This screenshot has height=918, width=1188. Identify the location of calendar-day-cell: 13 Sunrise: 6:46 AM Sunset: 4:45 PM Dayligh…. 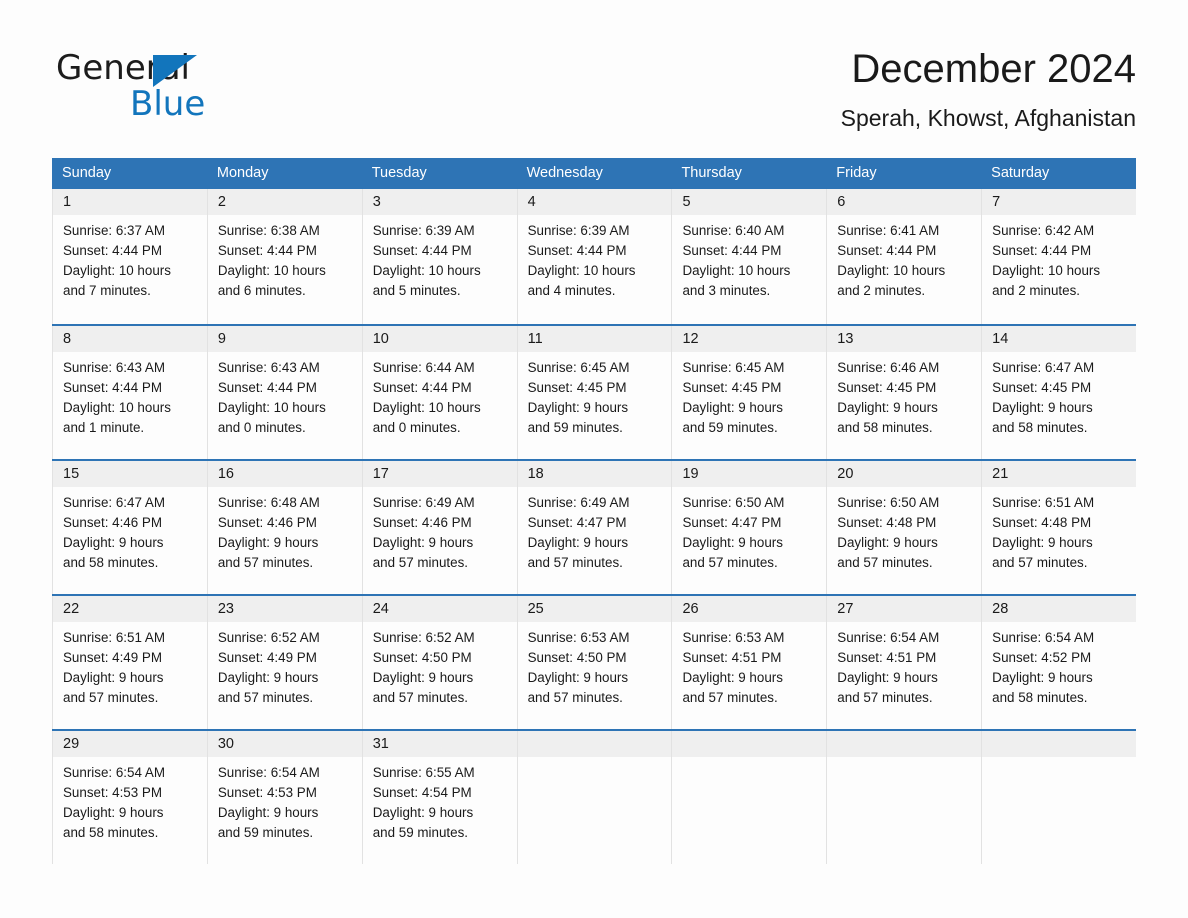
(903, 392).